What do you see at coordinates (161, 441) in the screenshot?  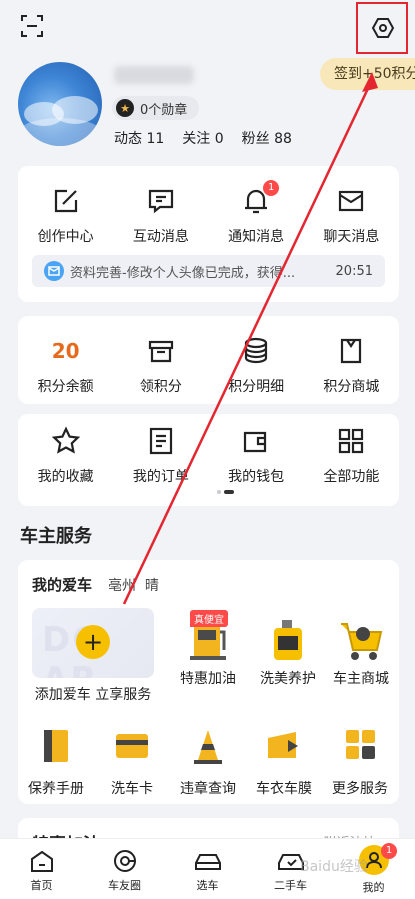 I see `order-icon` at bounding box center [161, 441].